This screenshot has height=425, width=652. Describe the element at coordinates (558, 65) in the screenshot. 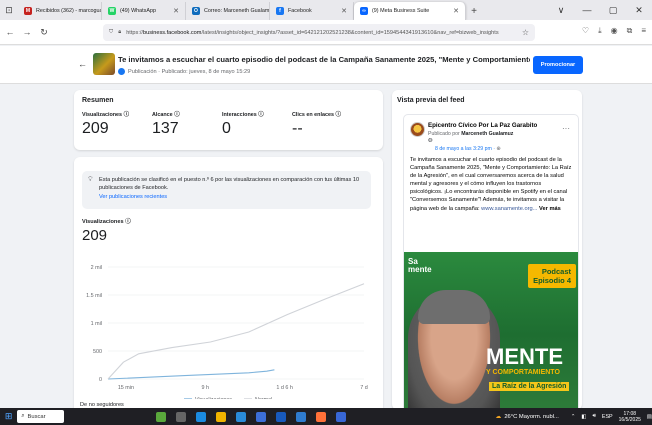

I see `promote-button: Promocionar` at that location.